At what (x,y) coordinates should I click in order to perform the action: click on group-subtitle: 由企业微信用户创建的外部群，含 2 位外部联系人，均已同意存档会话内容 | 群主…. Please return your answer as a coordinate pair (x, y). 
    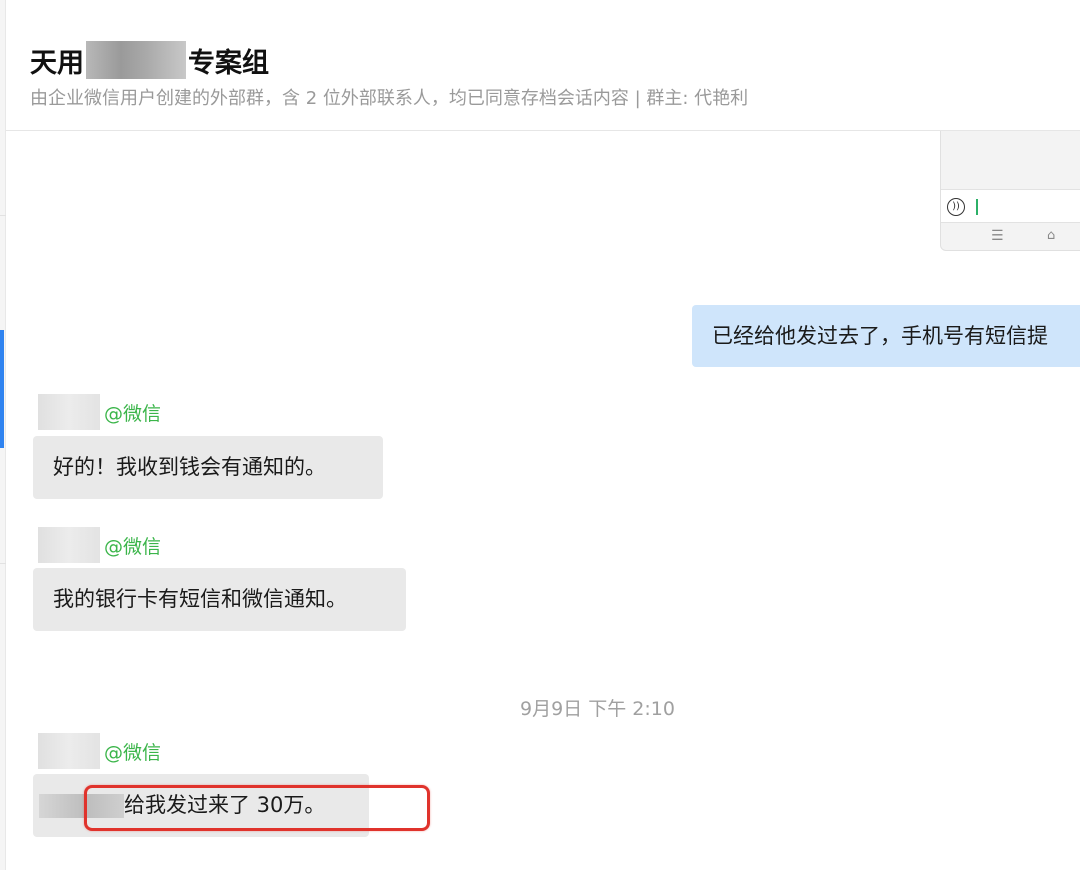
    Looking at the image, I should click on (389, 98).